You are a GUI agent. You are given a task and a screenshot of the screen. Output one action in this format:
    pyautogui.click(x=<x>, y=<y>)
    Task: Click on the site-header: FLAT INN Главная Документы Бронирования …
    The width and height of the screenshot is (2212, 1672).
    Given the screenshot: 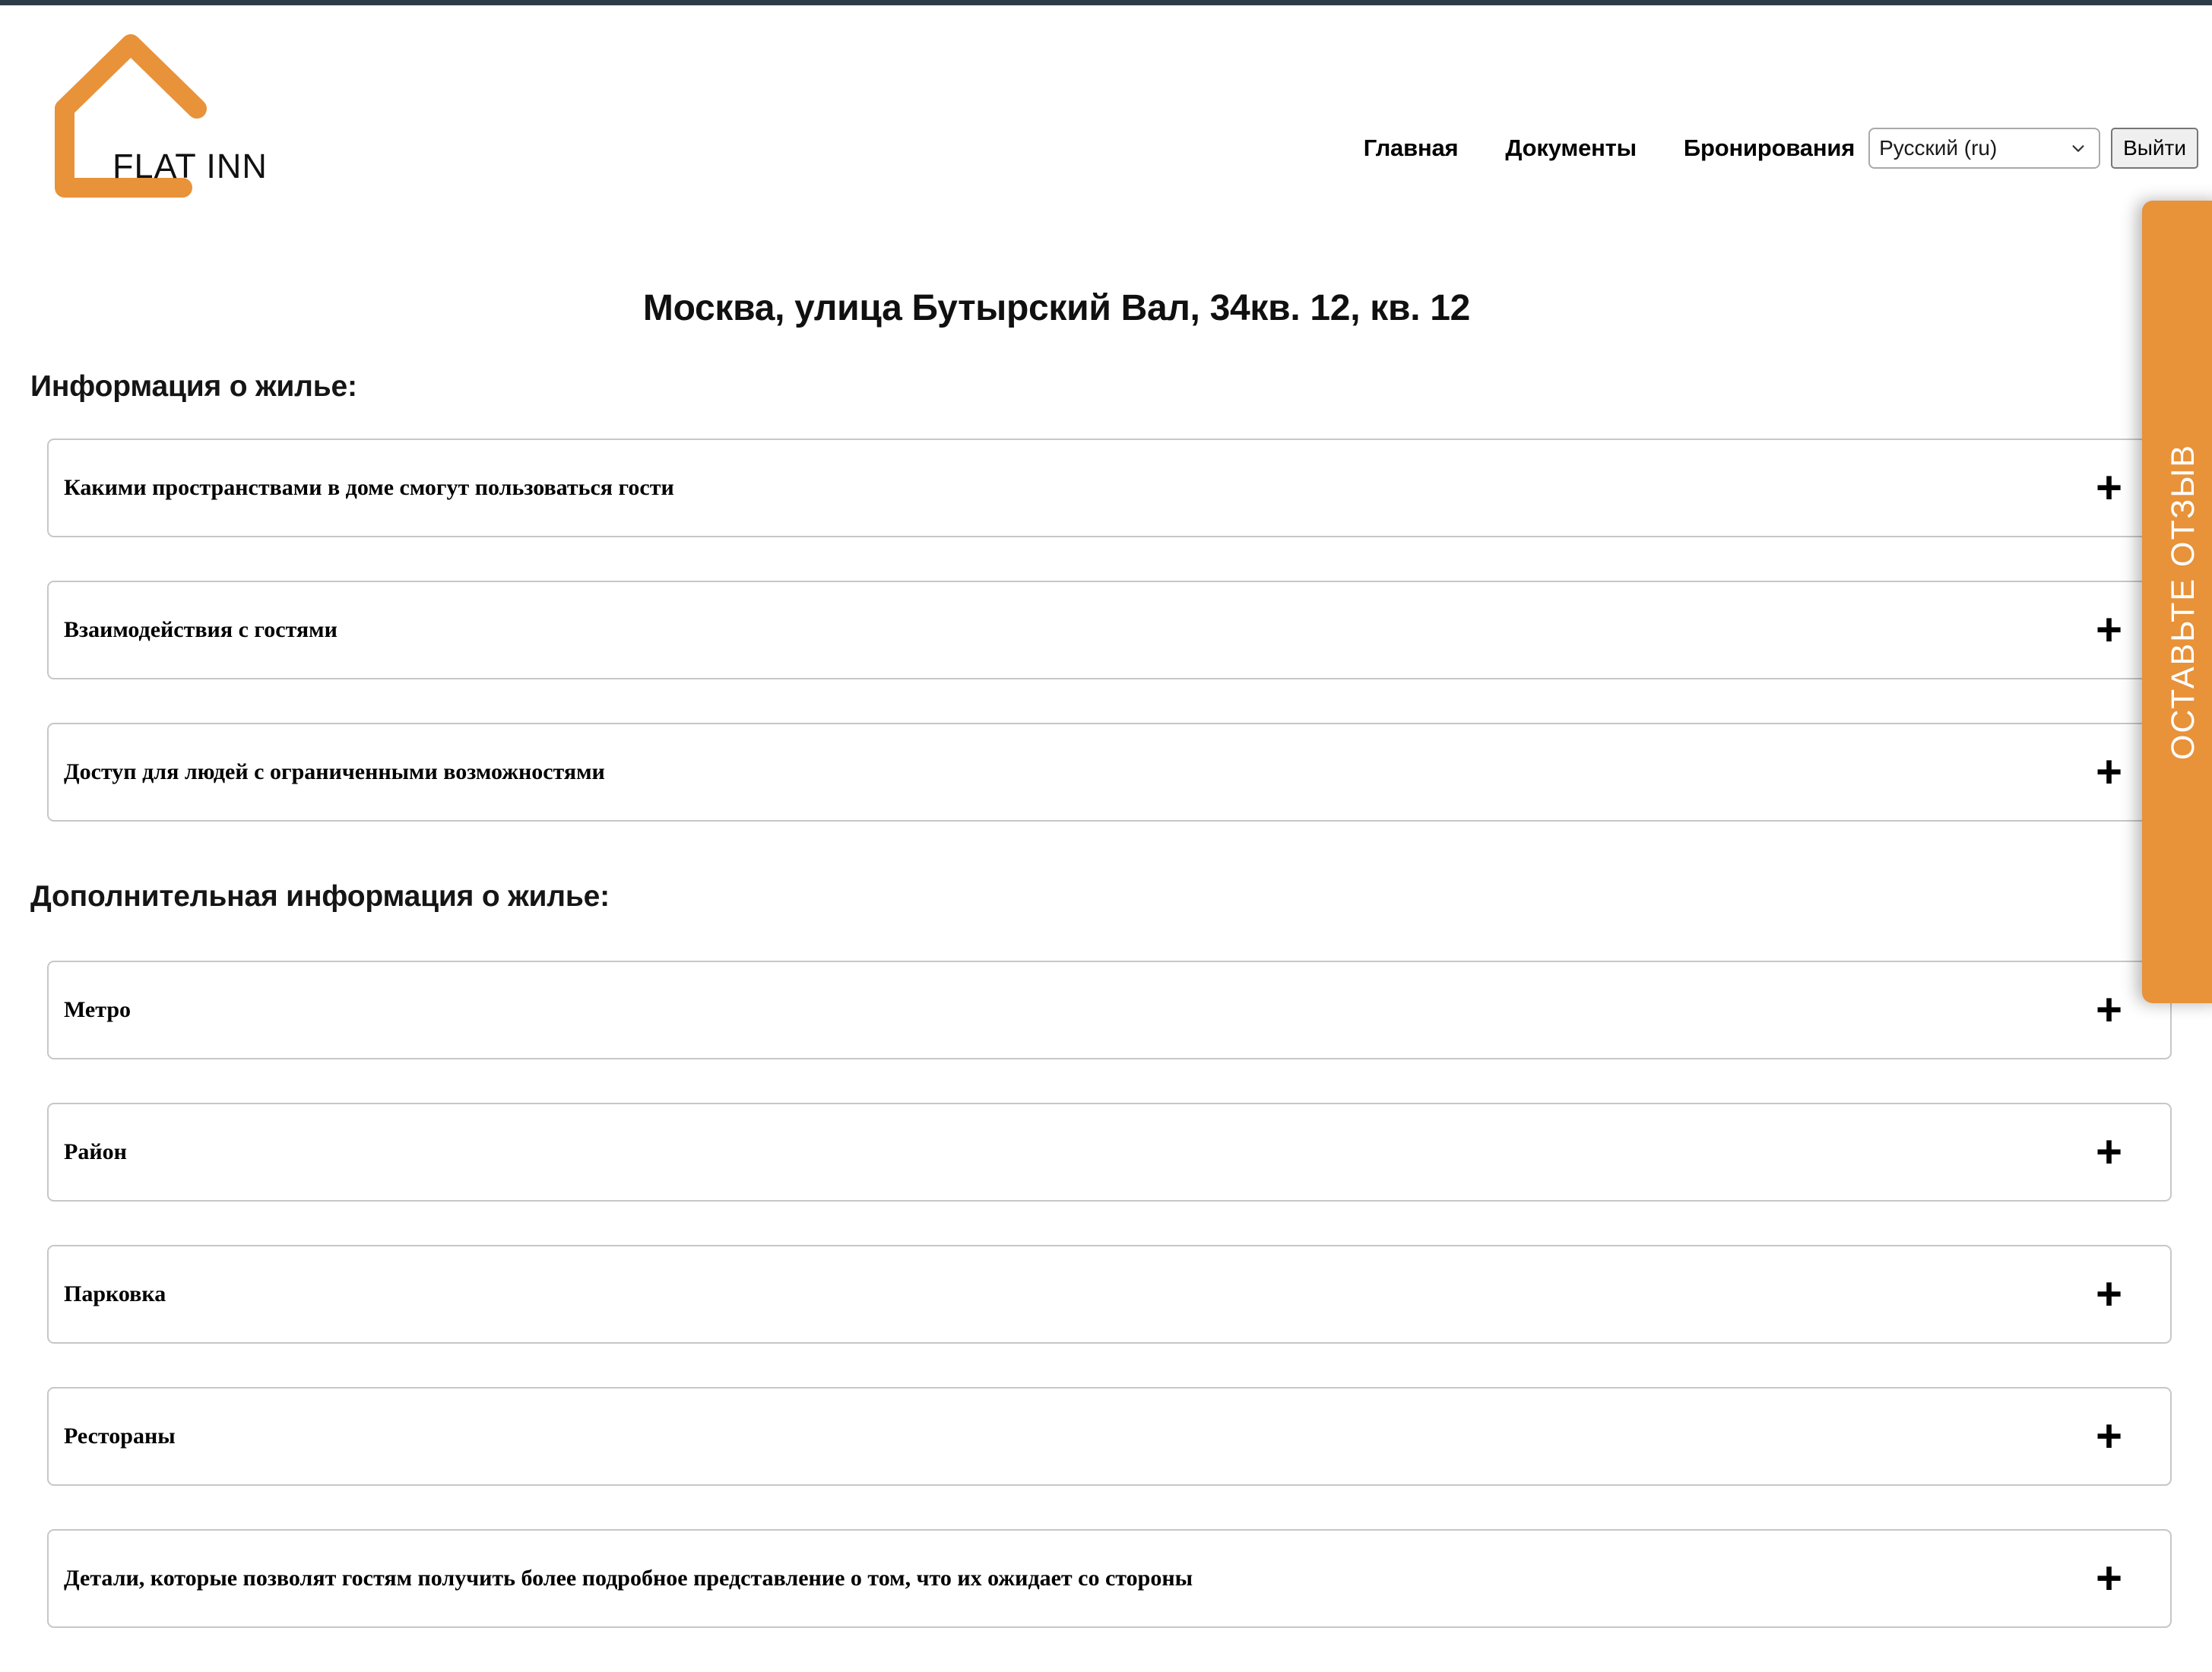 What is the action you would take?
    pyautogui.click(x=1106, y=106)
    